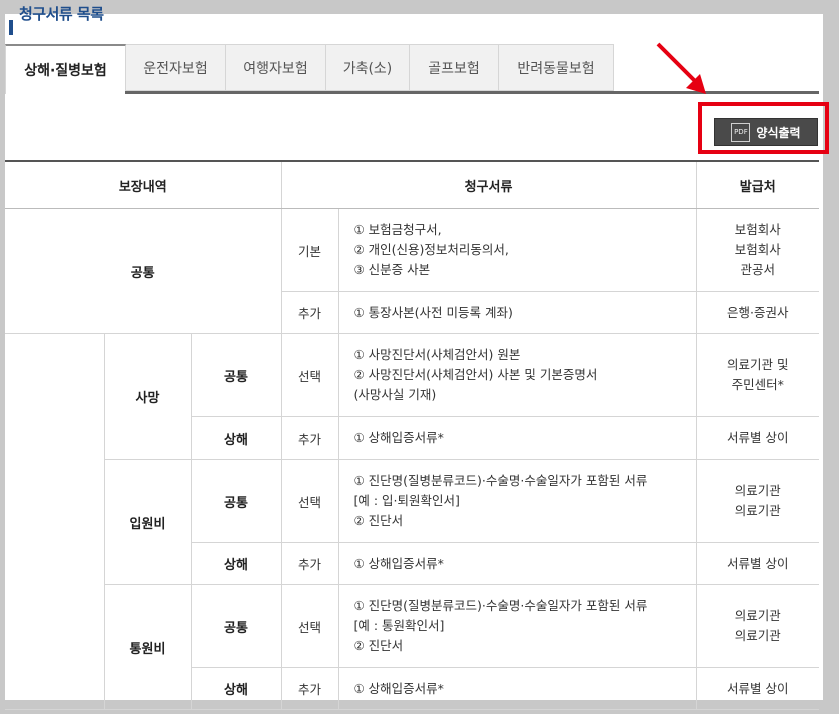 The width and height of the screenshot is (839, 714). I want to click on tab-injury-disease: 상해·질병보험, so click(65, 69).